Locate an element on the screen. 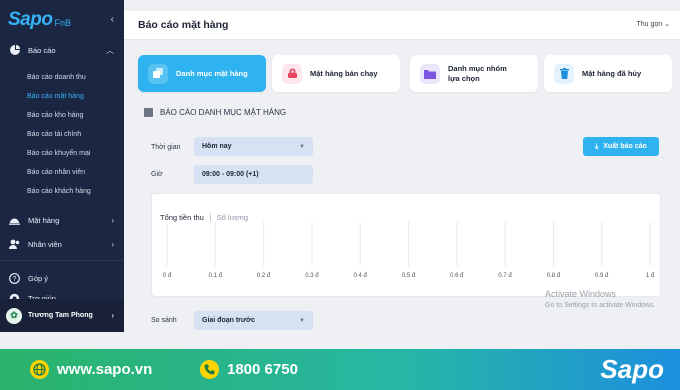 The width and height of the screenshot is (680, 390). phone-icon is located at coordinates (209, 369).